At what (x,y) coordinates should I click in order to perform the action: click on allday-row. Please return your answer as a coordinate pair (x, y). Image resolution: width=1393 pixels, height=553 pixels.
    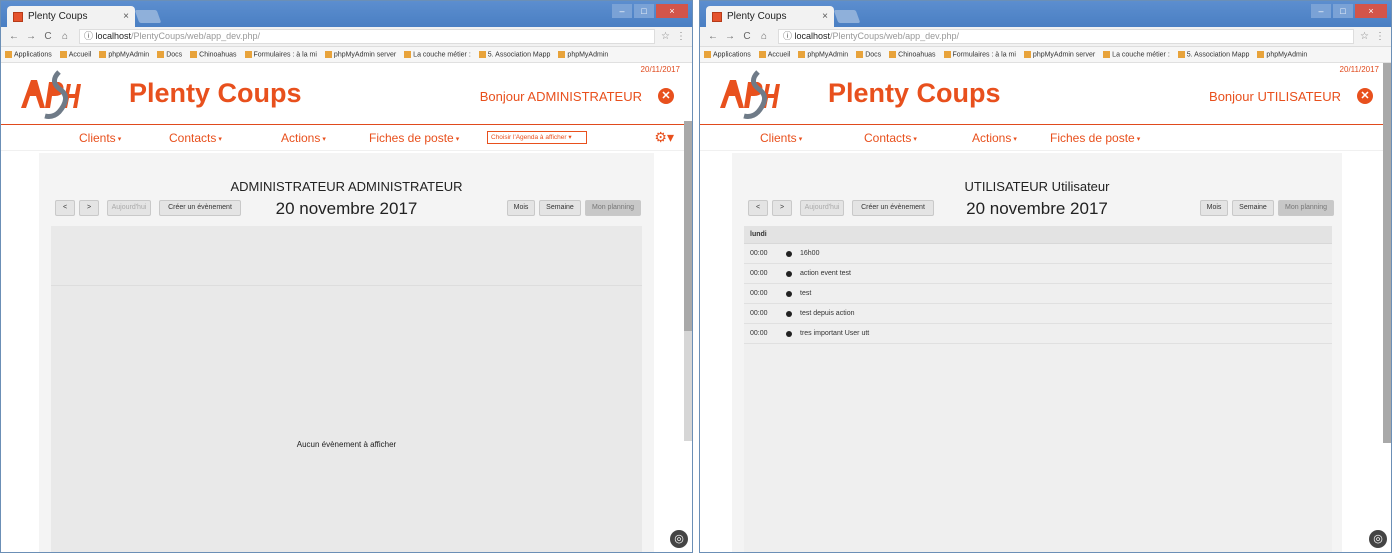
    Looking at the image, I should click on (346, 256).